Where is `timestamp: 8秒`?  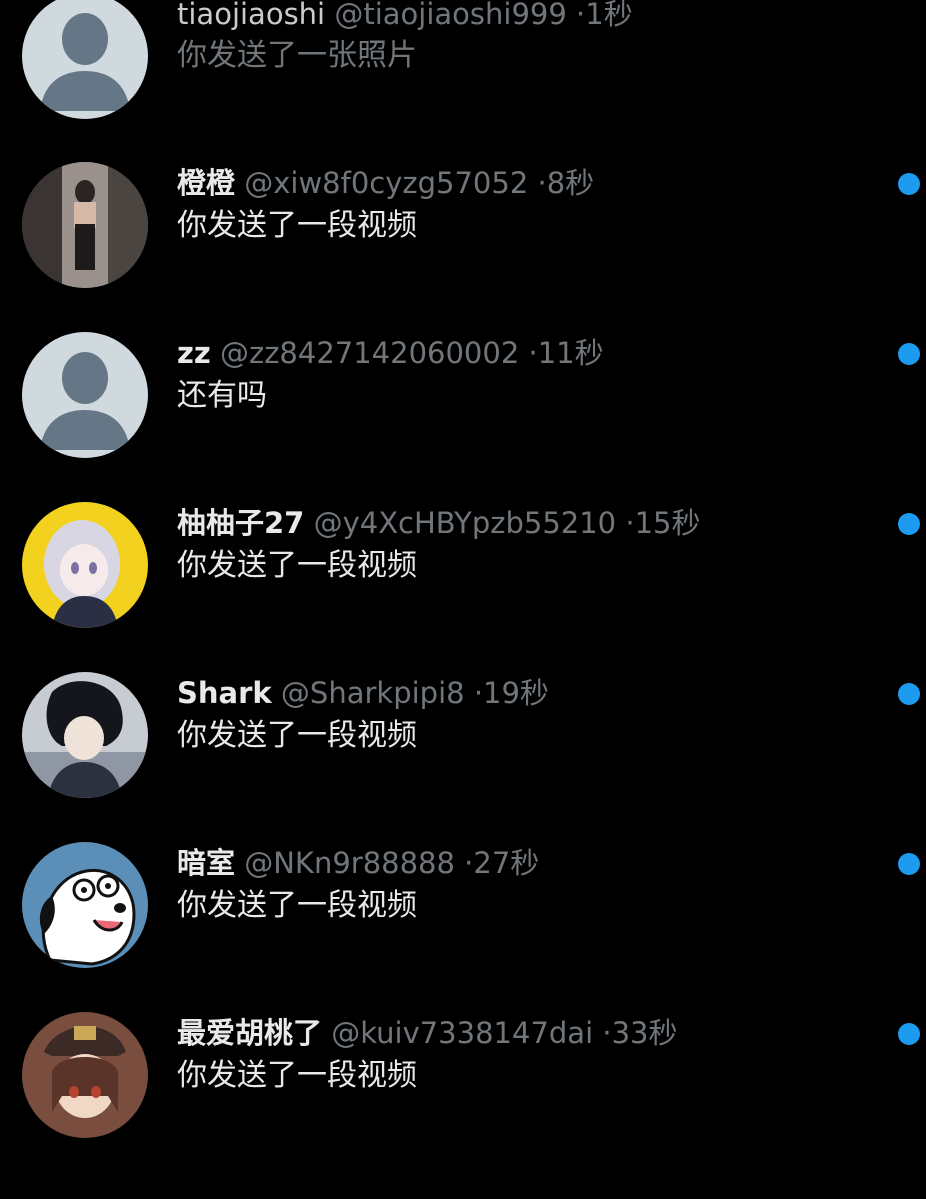
timestamp: 8秒 is located at coordinates (570, 183).